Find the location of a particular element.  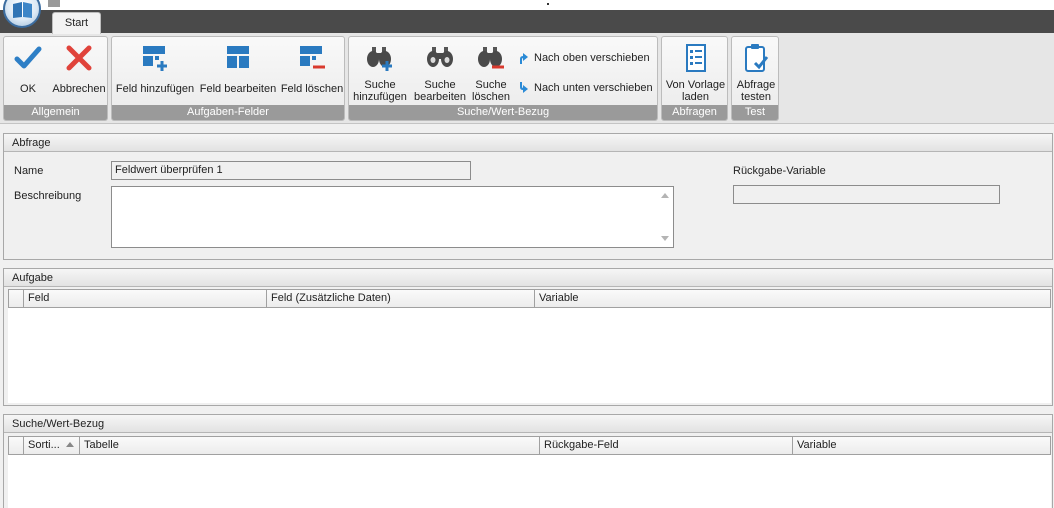

close-icon is located at coordinates (79, 58).